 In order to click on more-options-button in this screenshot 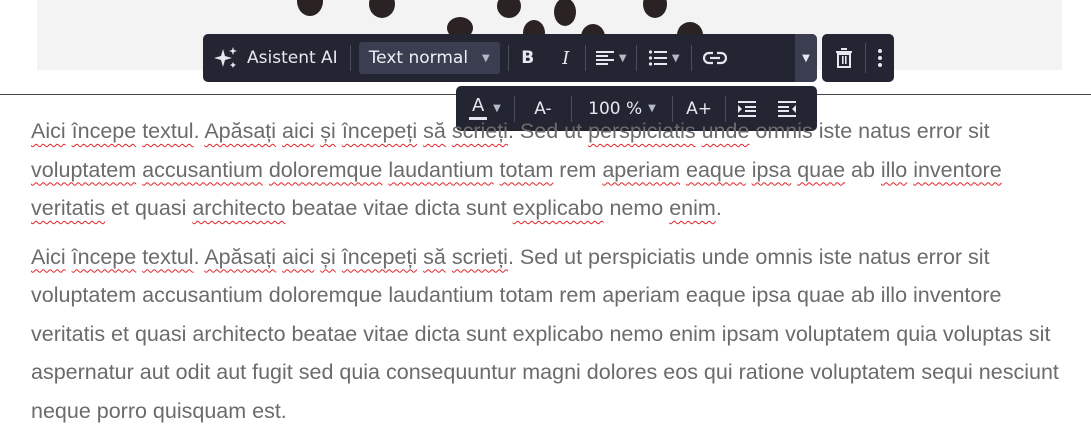, I will do `click(880, 58)`.